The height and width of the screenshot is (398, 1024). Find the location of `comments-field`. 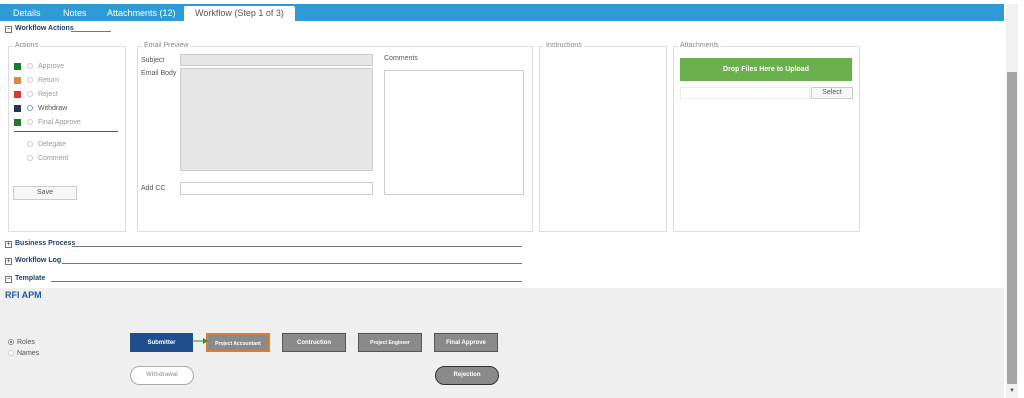

comments-field is located at coordinates (454, 132).